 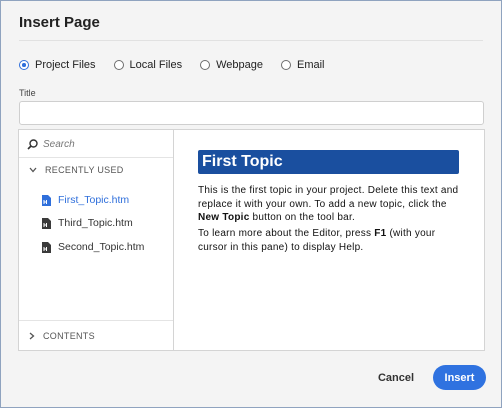 What do you see at coordinates (101, 247) in the screenshot?
I see `file-name: Second_Topic.htm` at bounding box center [101, 247].